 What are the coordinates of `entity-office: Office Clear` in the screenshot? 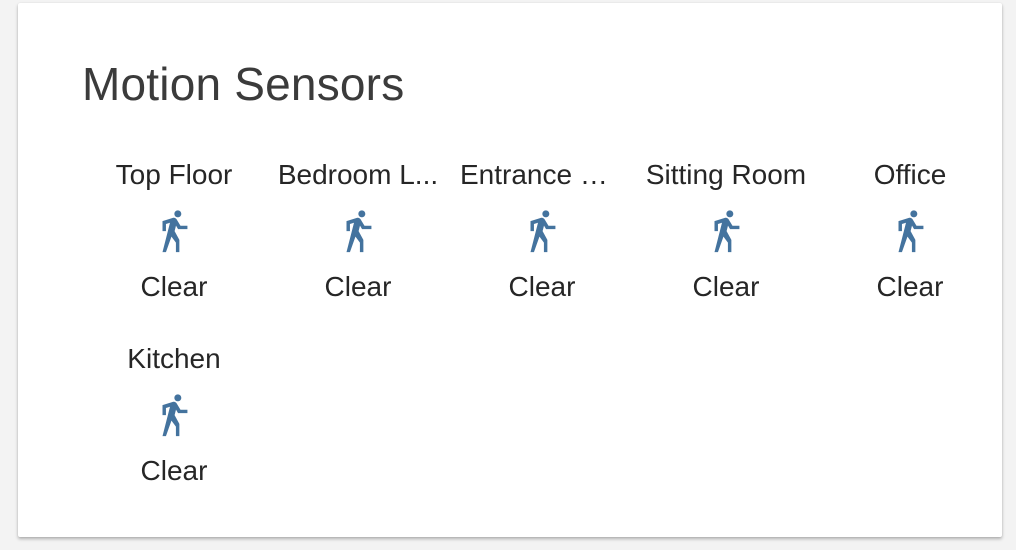 It's located at (910, 247).